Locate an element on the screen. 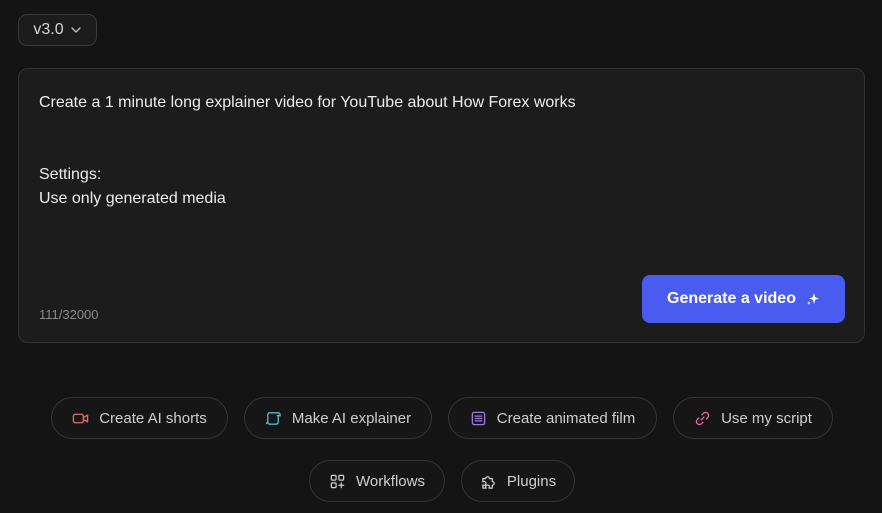 This screenshot has height=513, width=882. chevron-down-icon is located at coordinates (75, 30).